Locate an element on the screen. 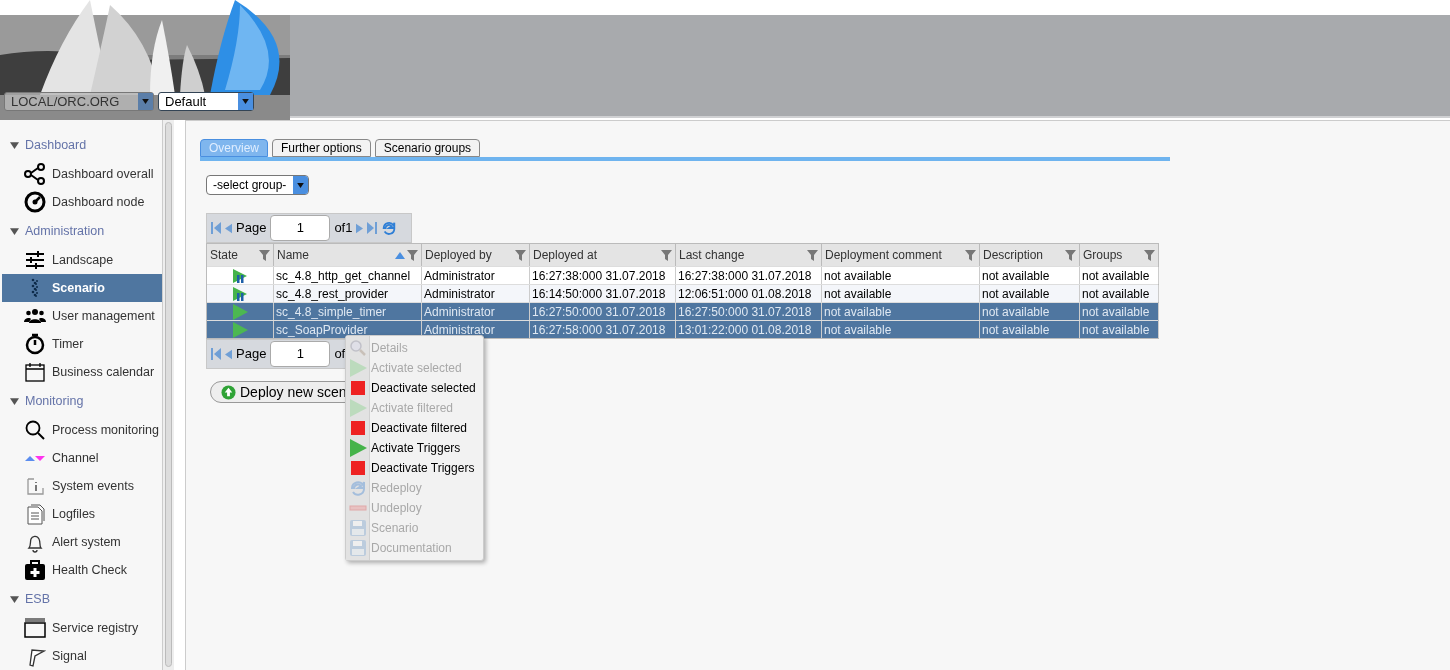 The width and height of the screenshot is (1450, 670). gauge-icon is located at coordinates (35, 202).